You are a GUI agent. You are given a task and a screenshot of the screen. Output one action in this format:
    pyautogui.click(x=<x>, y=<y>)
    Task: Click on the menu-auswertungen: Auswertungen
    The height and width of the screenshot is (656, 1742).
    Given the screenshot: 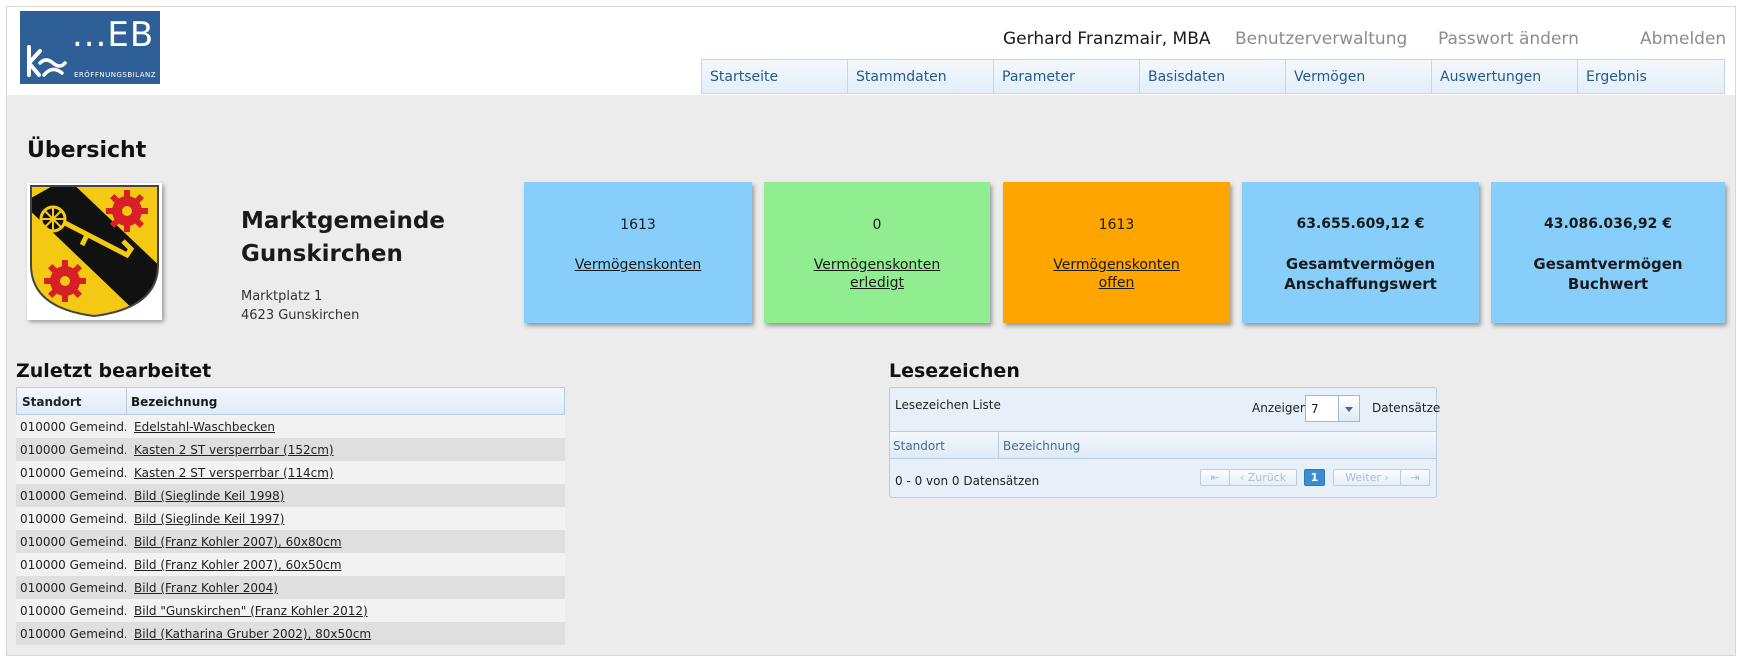 What is the action you would take?
    pyautogui.click(x=1504, y=76)
    